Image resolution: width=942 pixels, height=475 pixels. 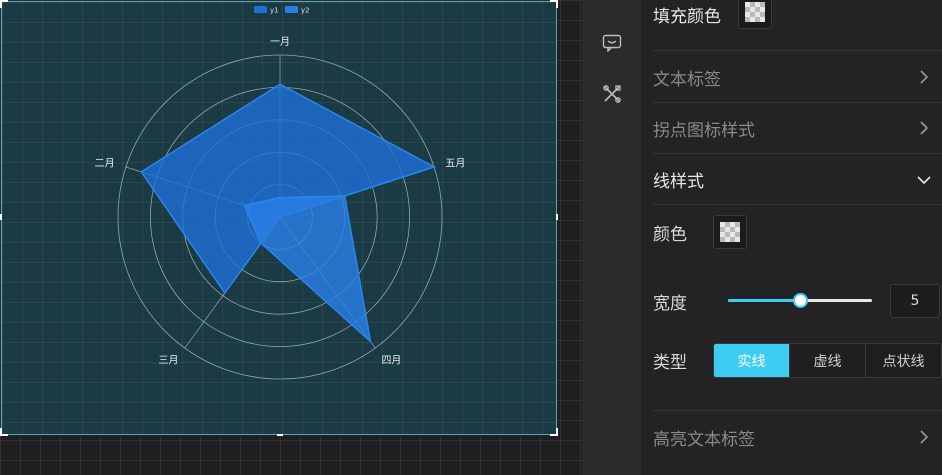 I want to click on line-type-segmented: 实线 虚线 点状线, so click(x=827, y=360).